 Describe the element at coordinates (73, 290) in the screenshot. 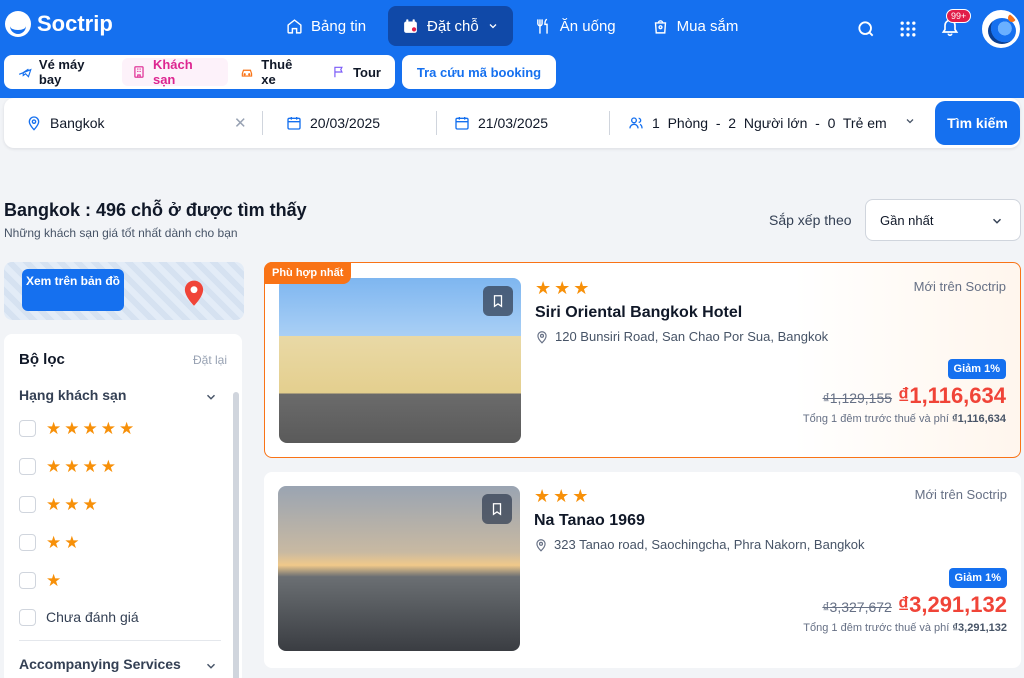

I see `view-on-map-button: Xem trên bản đồ` at that location.